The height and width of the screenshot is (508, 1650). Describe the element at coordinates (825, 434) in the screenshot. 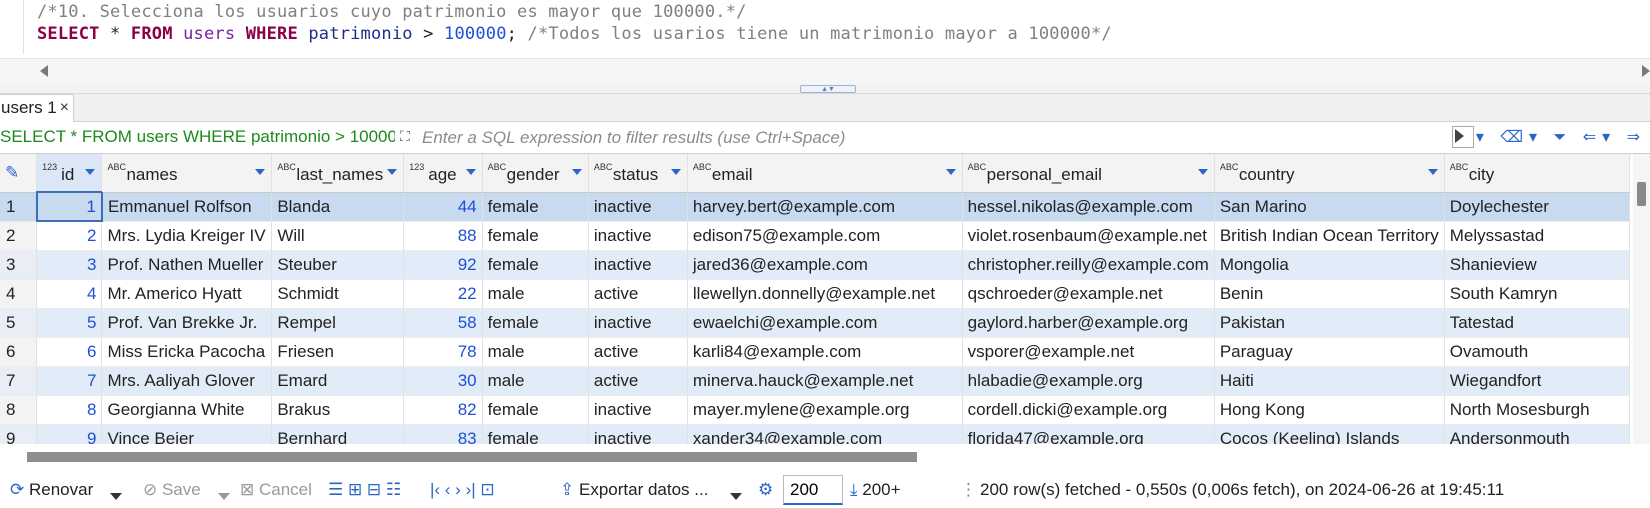

I see `cell-email: xander34@example.com` at that location.